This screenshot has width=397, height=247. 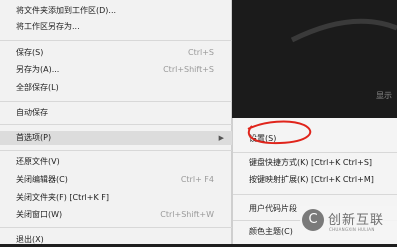 I want to click on brand-logo-icon: C, so click(x=313, y=220).